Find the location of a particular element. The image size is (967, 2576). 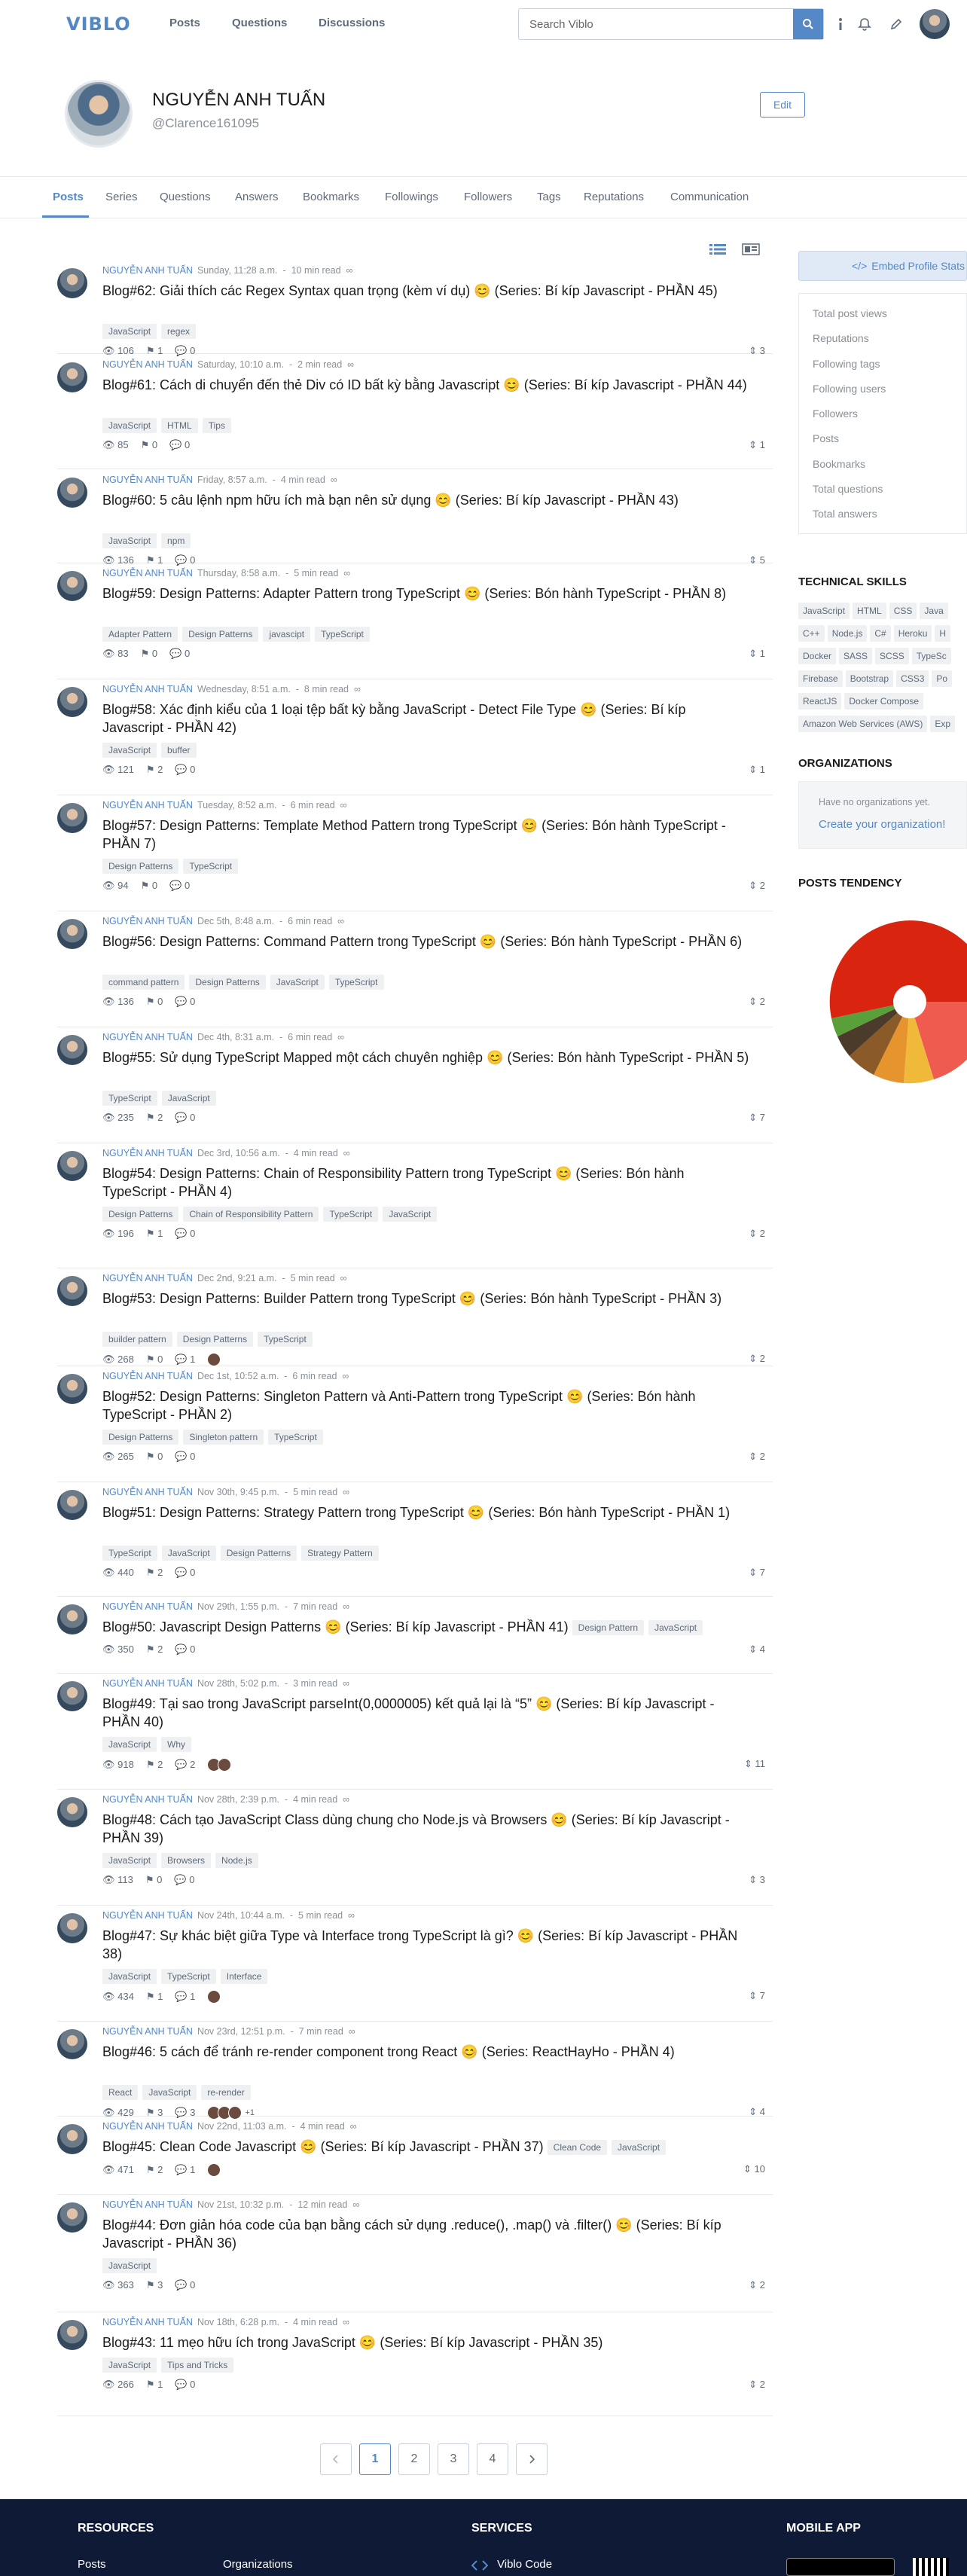

post-tag: Adapter Pattern is located at coordinates (140, 635).